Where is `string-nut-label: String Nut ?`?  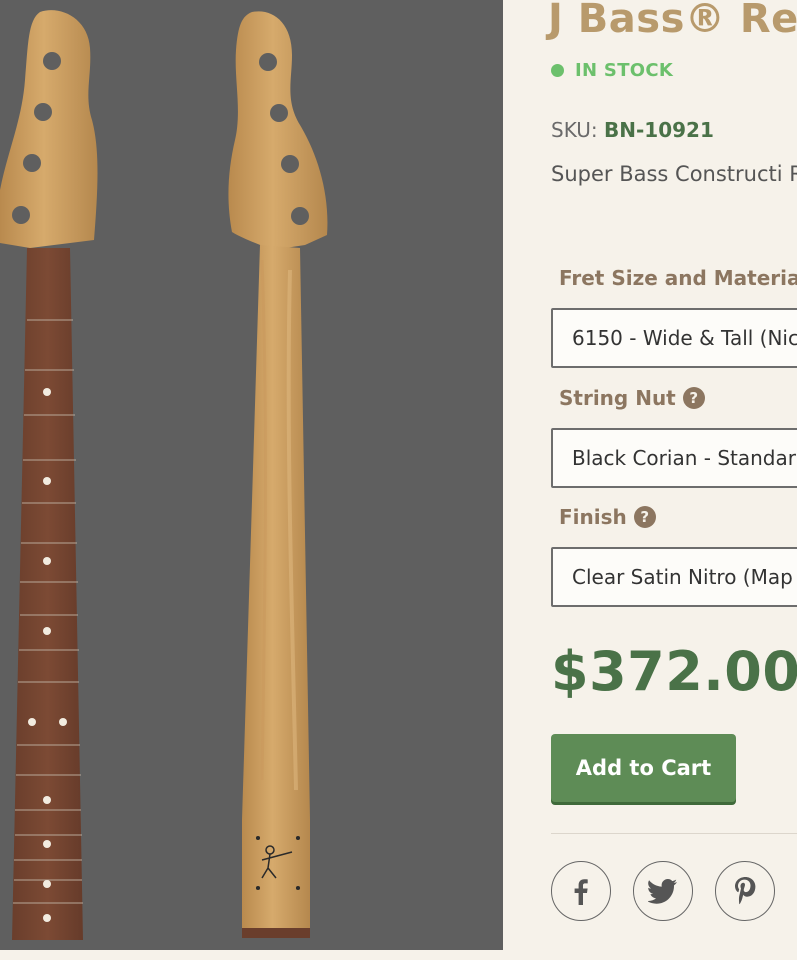 string-nut-label: String Nut ? is located at coordinates (632, 398).